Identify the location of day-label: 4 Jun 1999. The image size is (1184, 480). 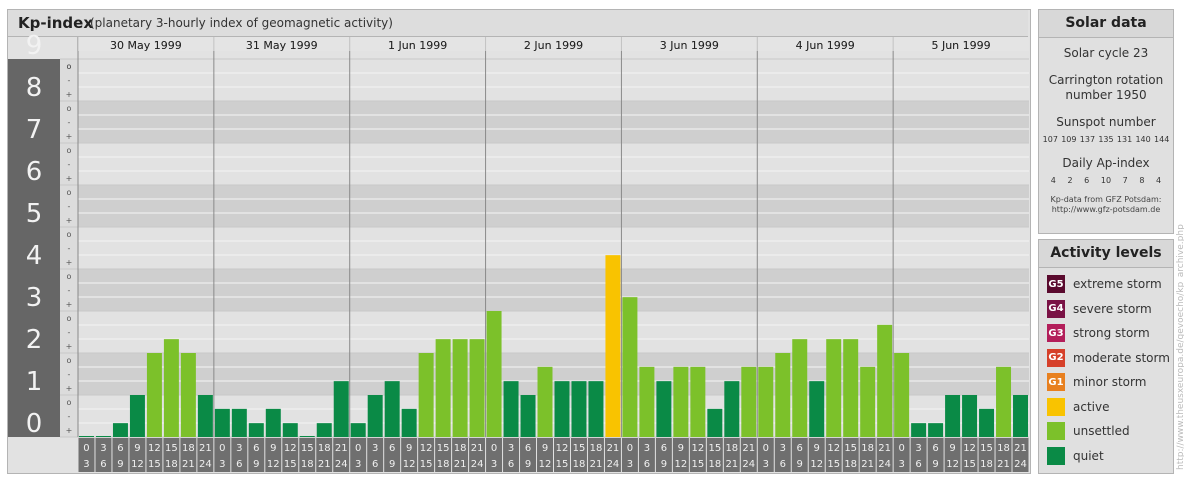
(825, 45).